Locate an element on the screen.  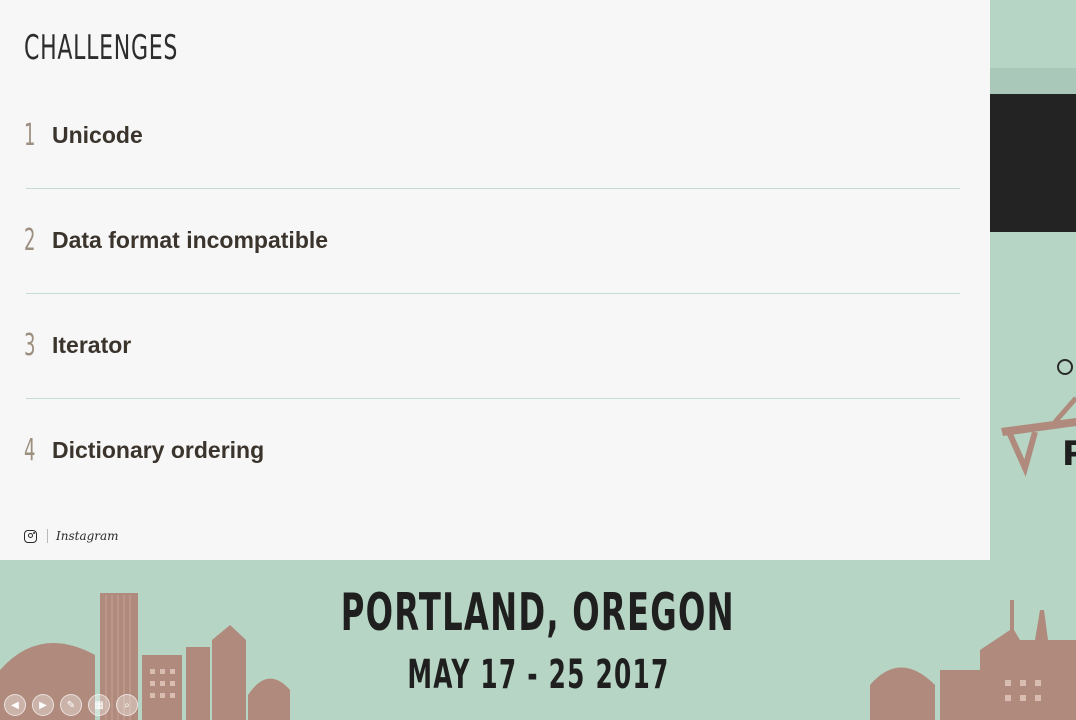
item-number: 3 is located at coordinates (30, 345).